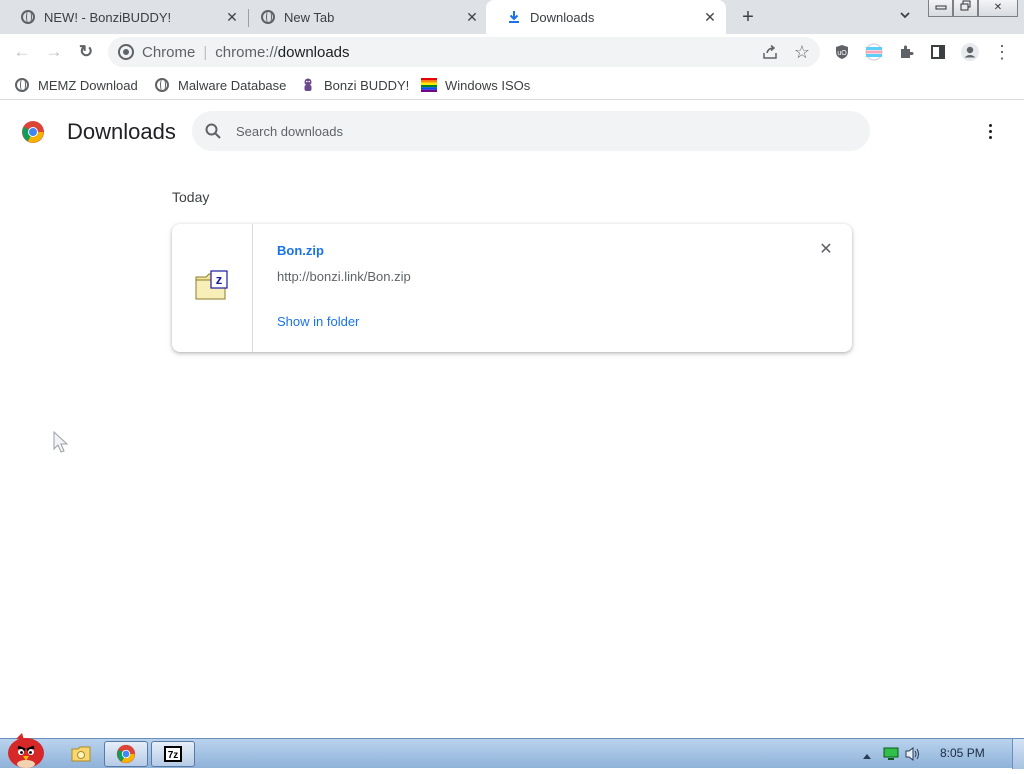 The width and height of the screenshot is (1024, 774). I want to click on bonzi-icon, so click(308, 85).